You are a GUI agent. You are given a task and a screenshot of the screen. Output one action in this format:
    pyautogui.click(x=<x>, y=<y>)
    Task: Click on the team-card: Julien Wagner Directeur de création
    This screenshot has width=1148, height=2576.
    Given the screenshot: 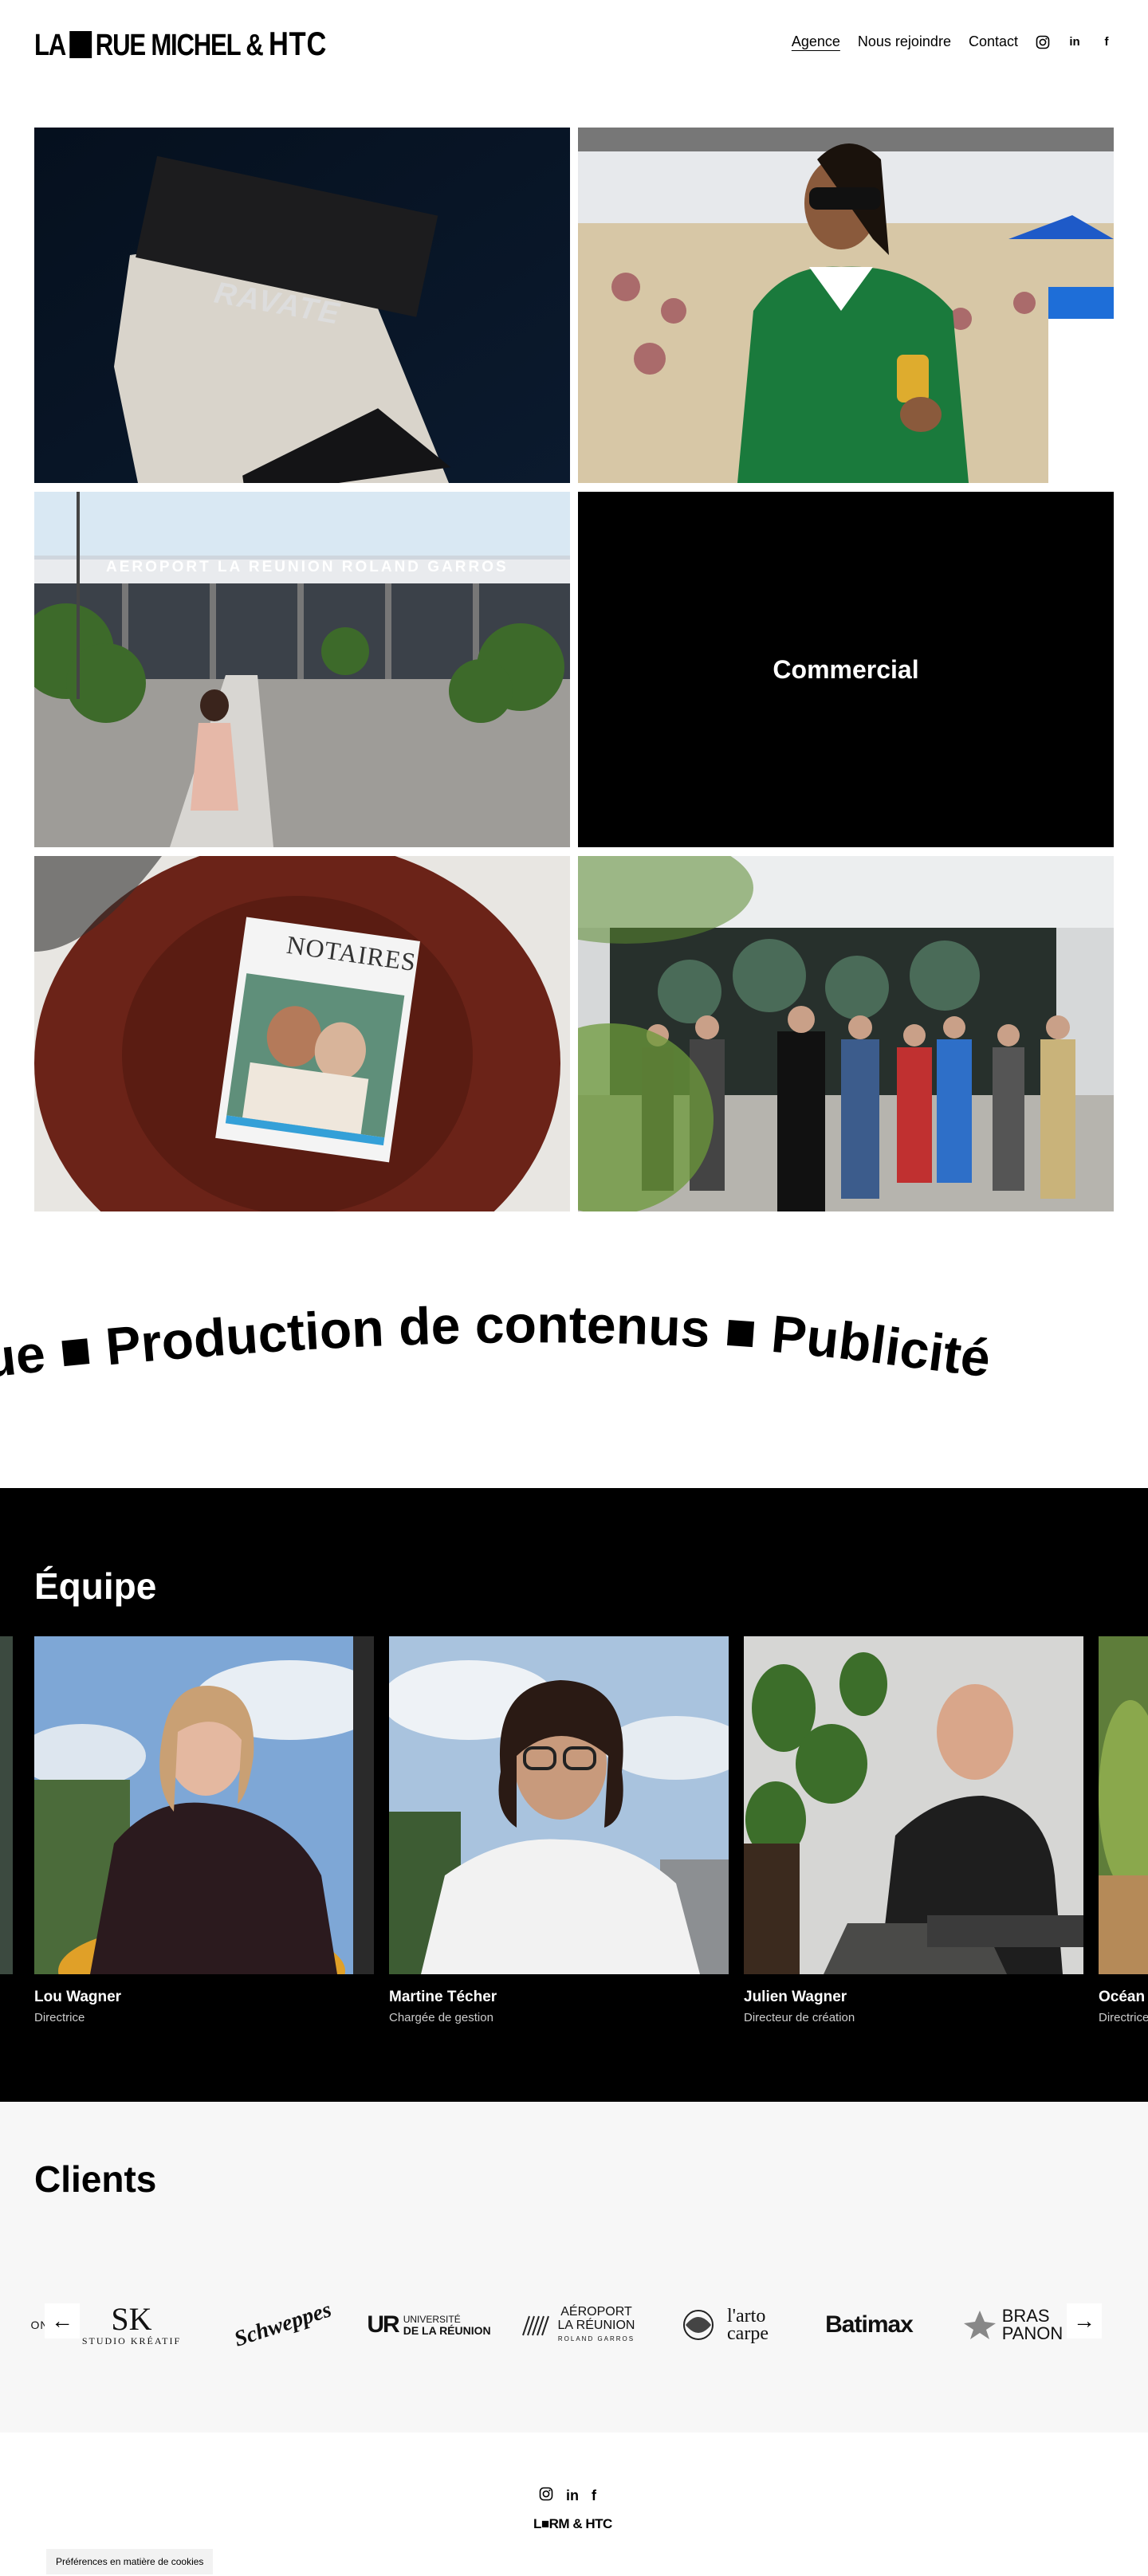 What is the action you would take?
    pyautogui.click(x=913, y=1830)
    